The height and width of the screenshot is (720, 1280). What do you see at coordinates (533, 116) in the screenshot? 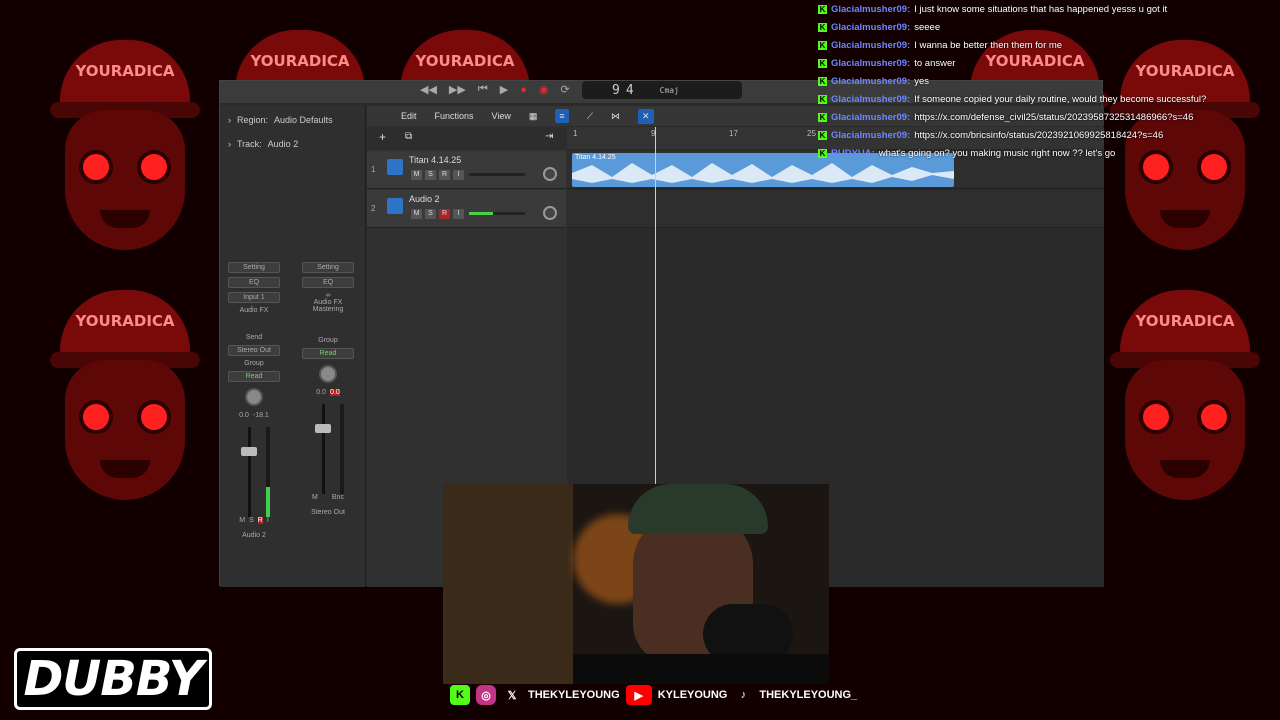
I see `grid-icon: ▦` at bounding box center [533, 116].